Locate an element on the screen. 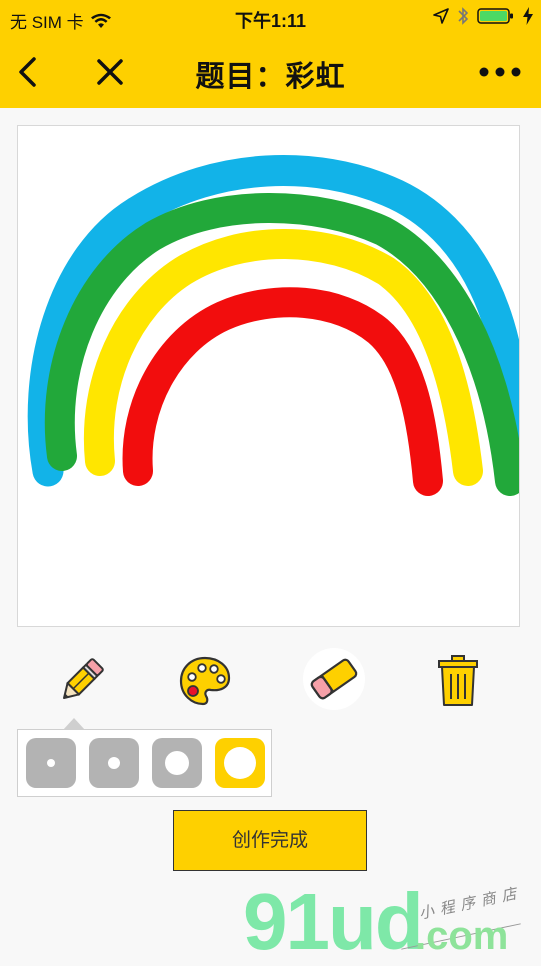 This screenshot has height=966, width=541. eraser-icon is located at coordinates (334, 679).